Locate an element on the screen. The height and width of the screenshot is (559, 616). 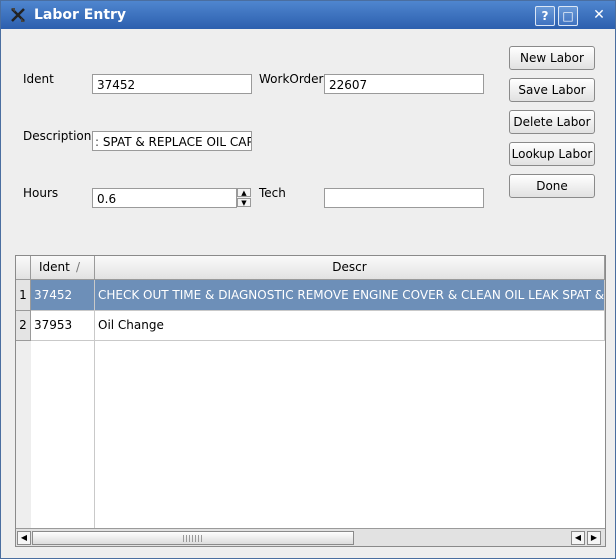
description-label: Description is located at coordinates (57, 136).